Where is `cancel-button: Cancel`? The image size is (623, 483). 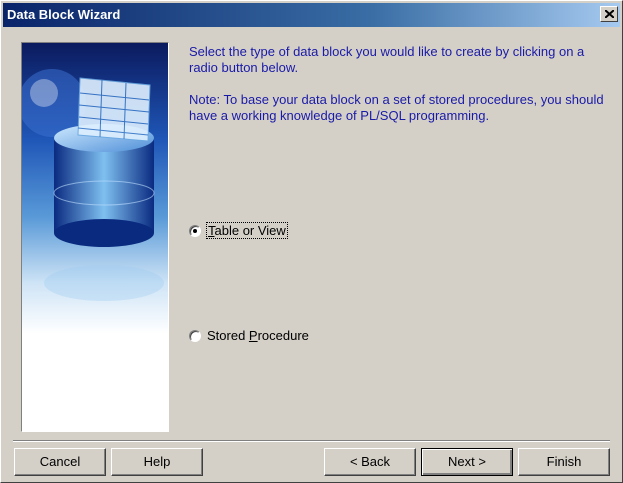
cancel-button: Cancel is located at coordinates (60, 462).